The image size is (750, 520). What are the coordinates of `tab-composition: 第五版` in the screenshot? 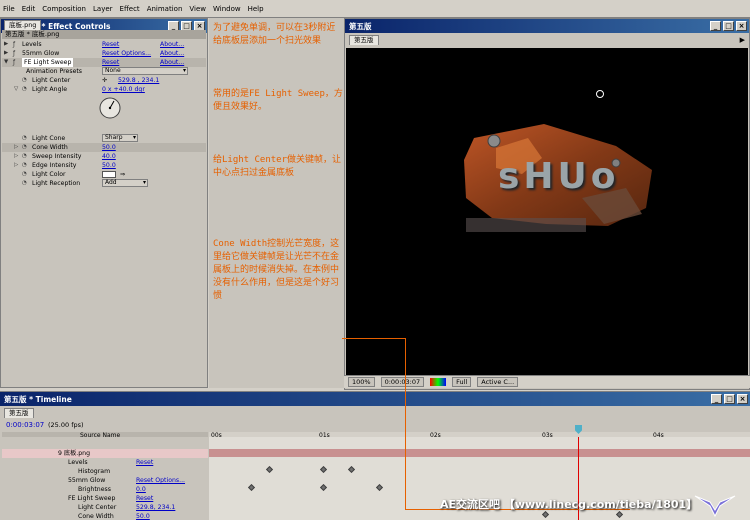 It's located at (364, 40).